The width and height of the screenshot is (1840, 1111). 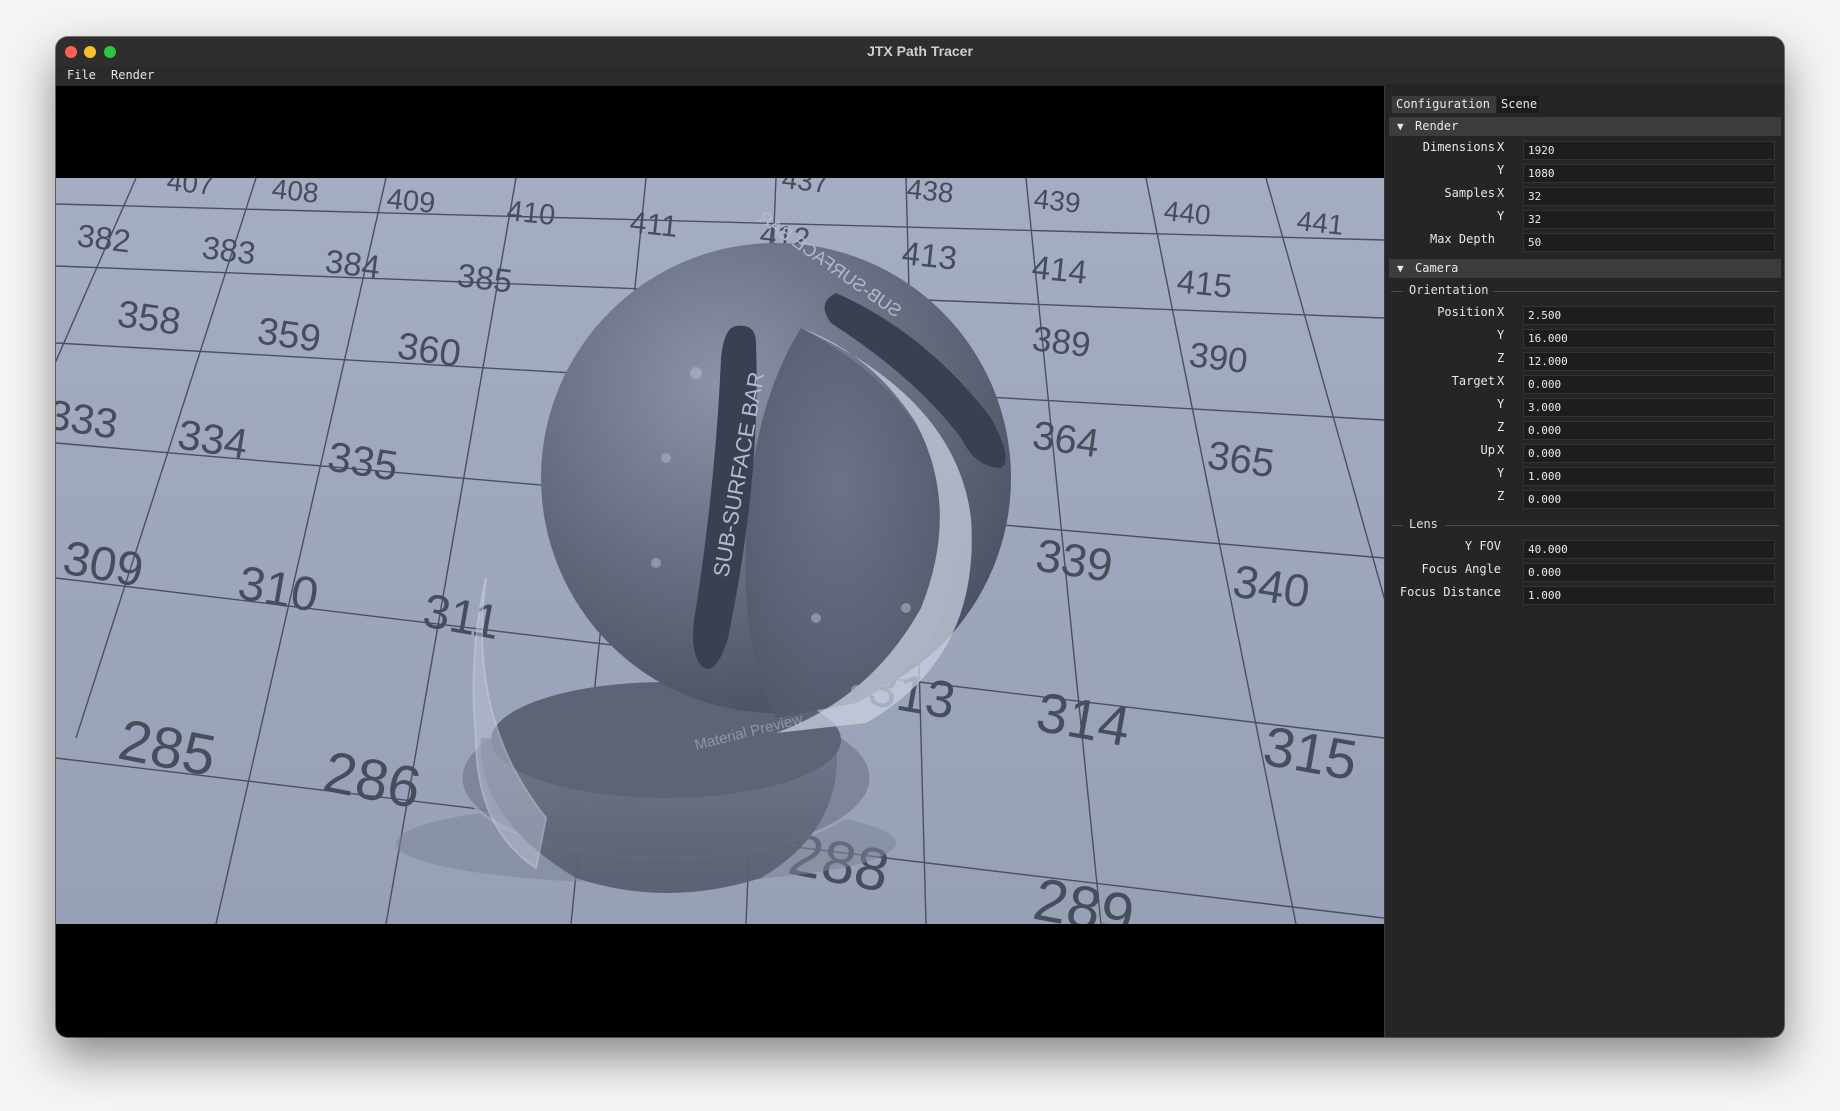 What do you see at coordinates (1585, 268) in the screenshot?
I see `camera-section-header: ▼ Camera` at bounding box center [1585, 268].